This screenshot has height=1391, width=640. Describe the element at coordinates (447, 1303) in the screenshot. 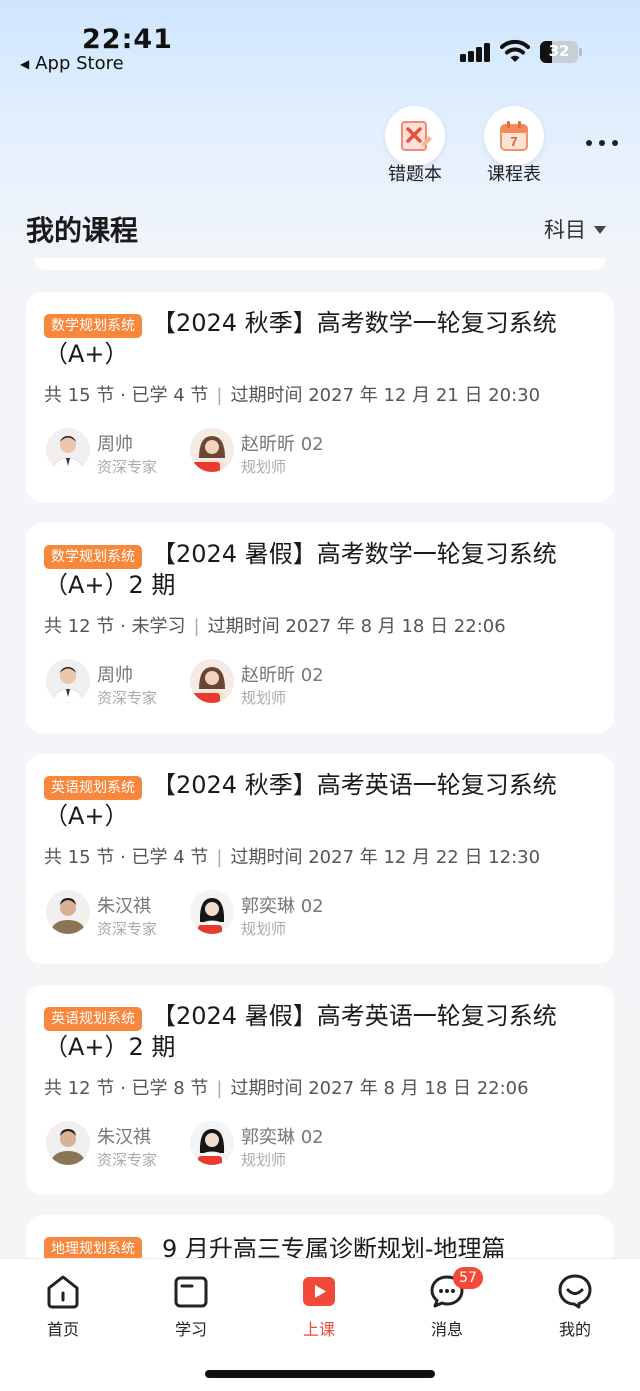

I see `tab-messages: 57 消息` at that location.